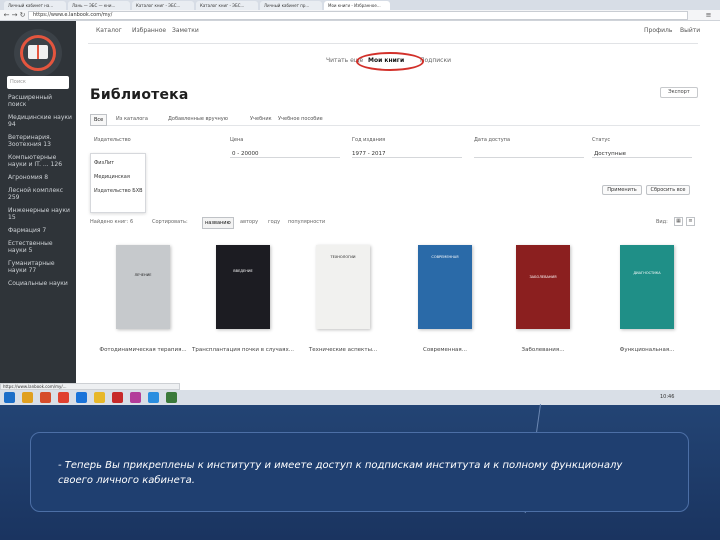 The image size is (720, 540). I want to click on chrome-icon, so click(99, 397).